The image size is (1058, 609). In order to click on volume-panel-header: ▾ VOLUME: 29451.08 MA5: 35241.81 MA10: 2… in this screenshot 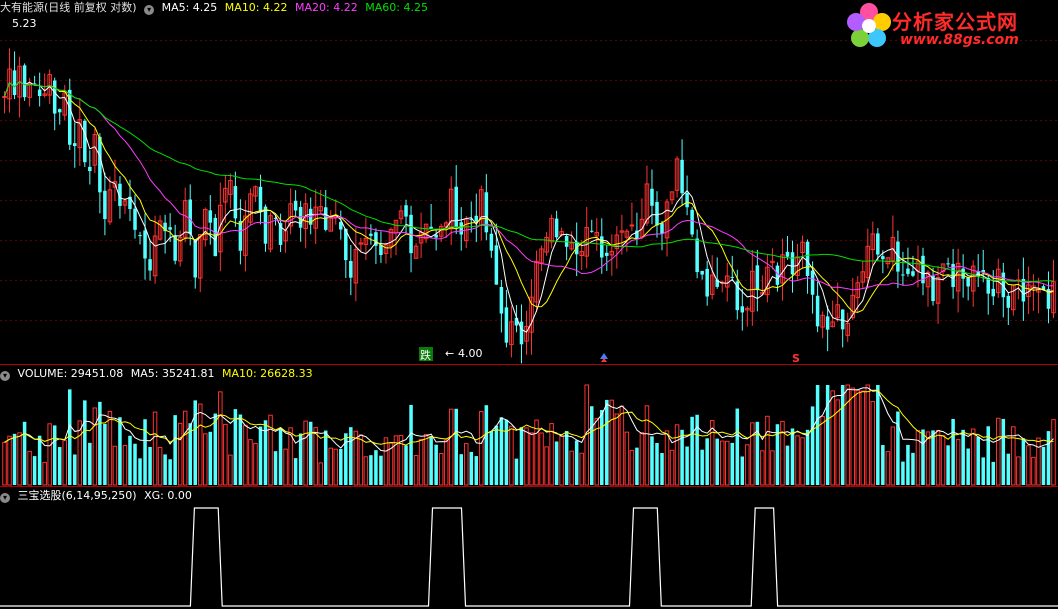, I will do `click(158, 374)`.